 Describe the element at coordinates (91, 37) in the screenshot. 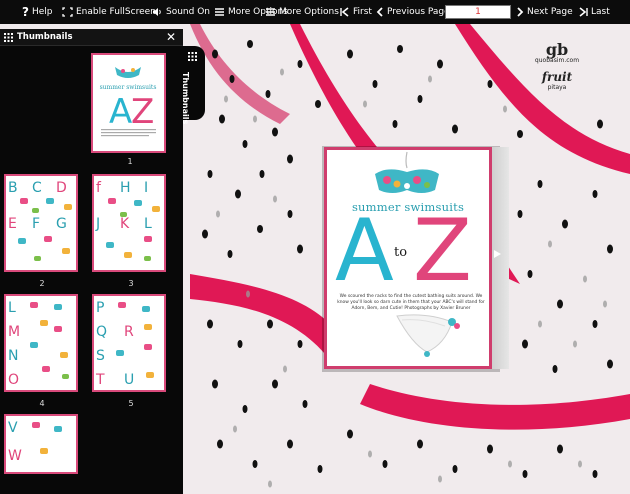

I see `thumbnails-header: Thumbnails ✕` at that location.